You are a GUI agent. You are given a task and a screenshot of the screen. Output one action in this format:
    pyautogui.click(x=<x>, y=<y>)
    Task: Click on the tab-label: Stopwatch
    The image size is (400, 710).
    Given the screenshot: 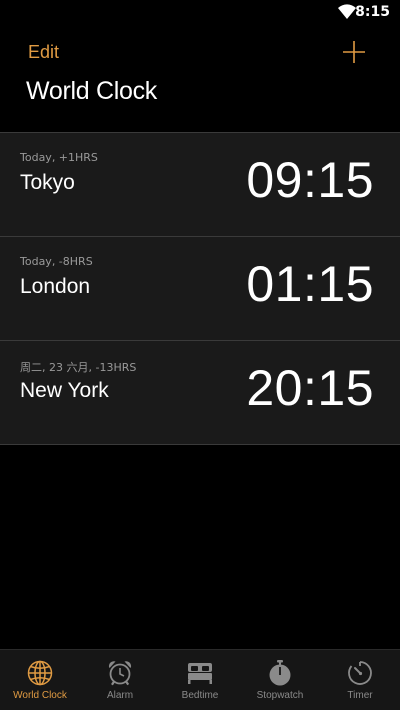 What is the action you would take?
    pyautogui.click(x=280, y=695)
    